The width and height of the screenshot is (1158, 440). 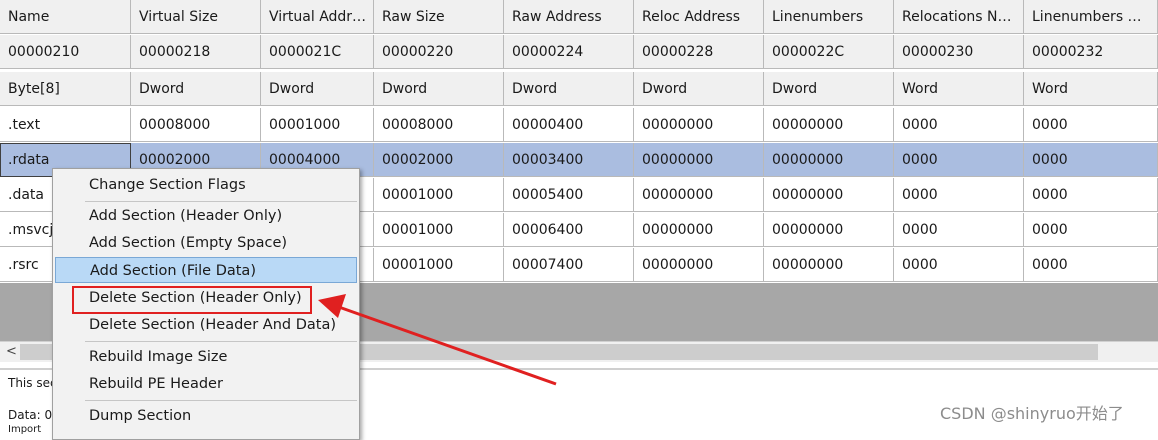 What do you see at coordinates (1032, 413) in the screenshot?
I see `watermark: CSDN @shinyruo开始了` at bounding box center [1032, 413].